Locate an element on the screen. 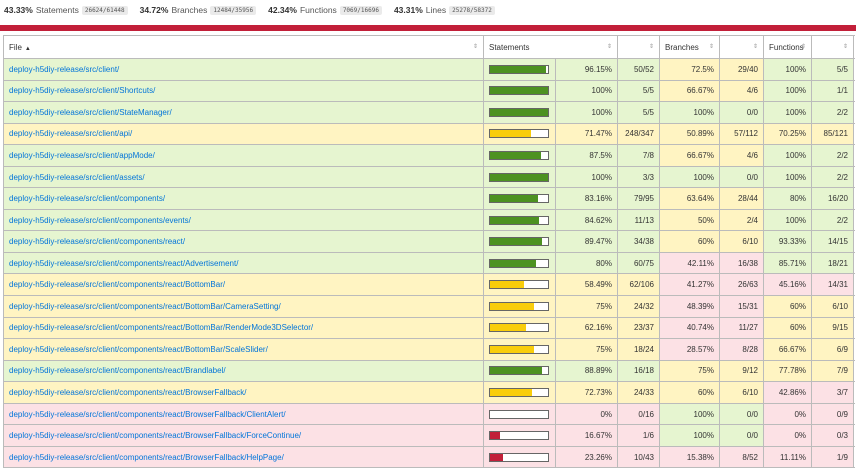  column-header-statements-frac: ⇕ is located at coordinates (638, 47).